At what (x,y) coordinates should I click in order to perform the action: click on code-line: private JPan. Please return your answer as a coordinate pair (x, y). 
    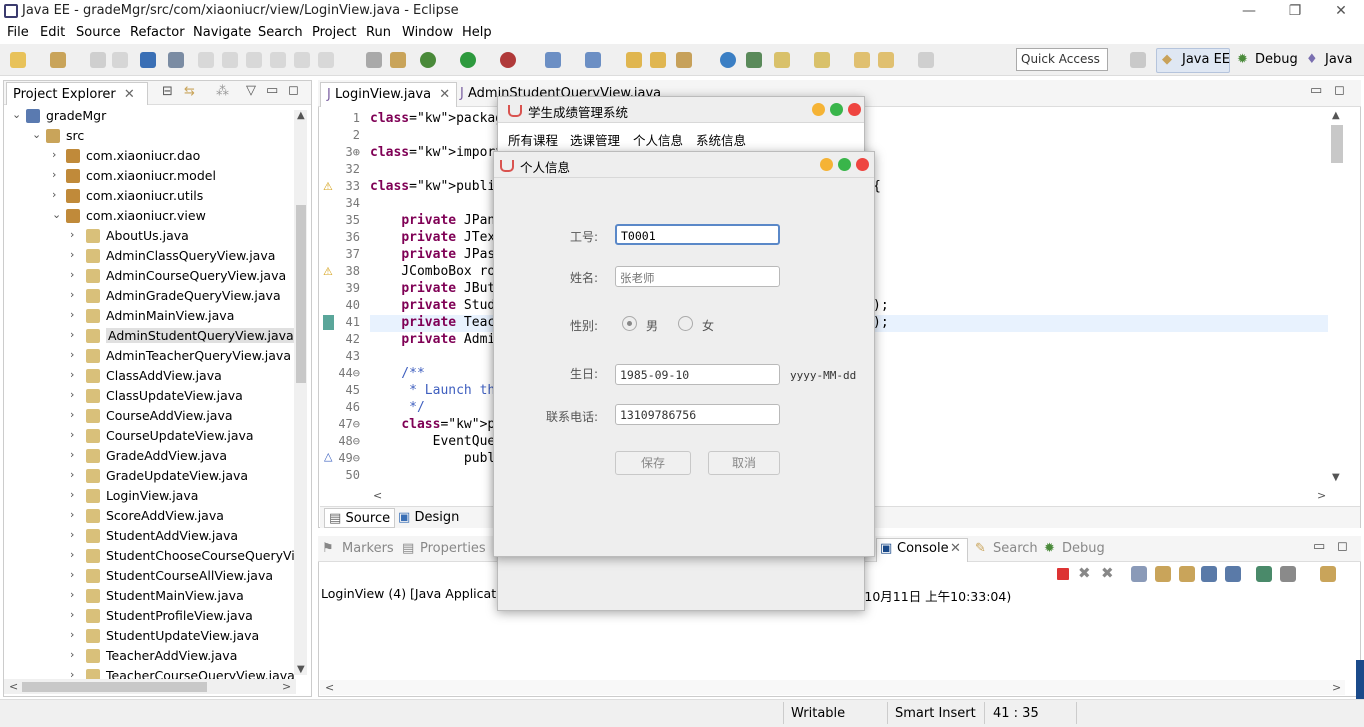
    Looking at the image, I should click on (432, 220).